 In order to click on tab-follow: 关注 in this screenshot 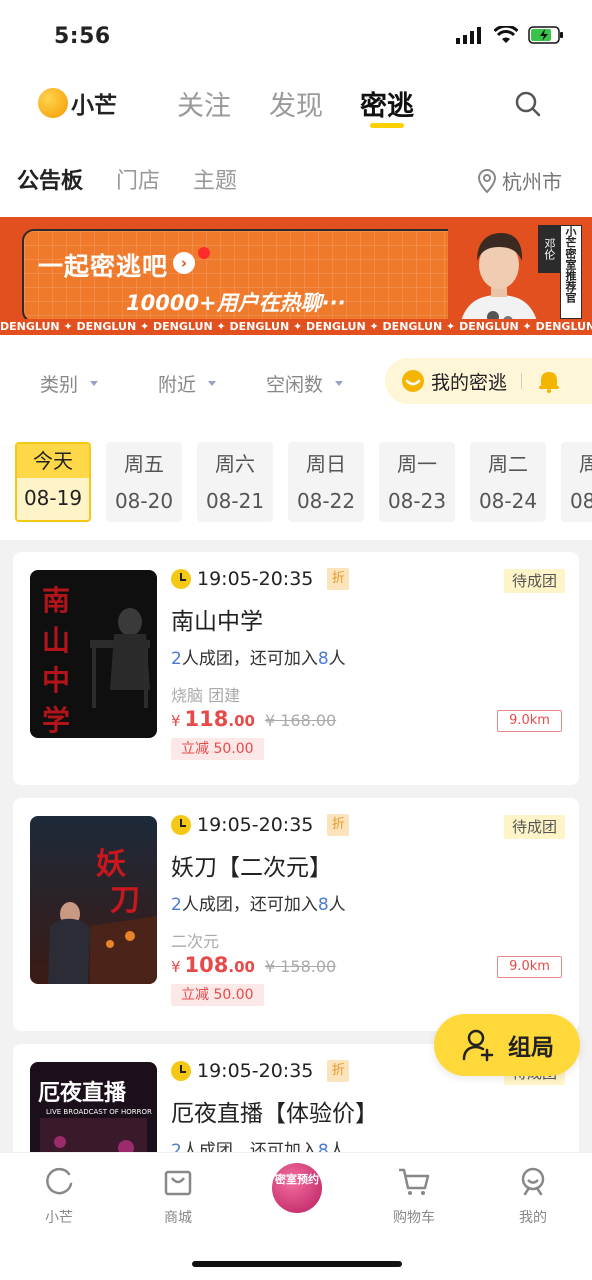, I will do `click(204, 103)`.